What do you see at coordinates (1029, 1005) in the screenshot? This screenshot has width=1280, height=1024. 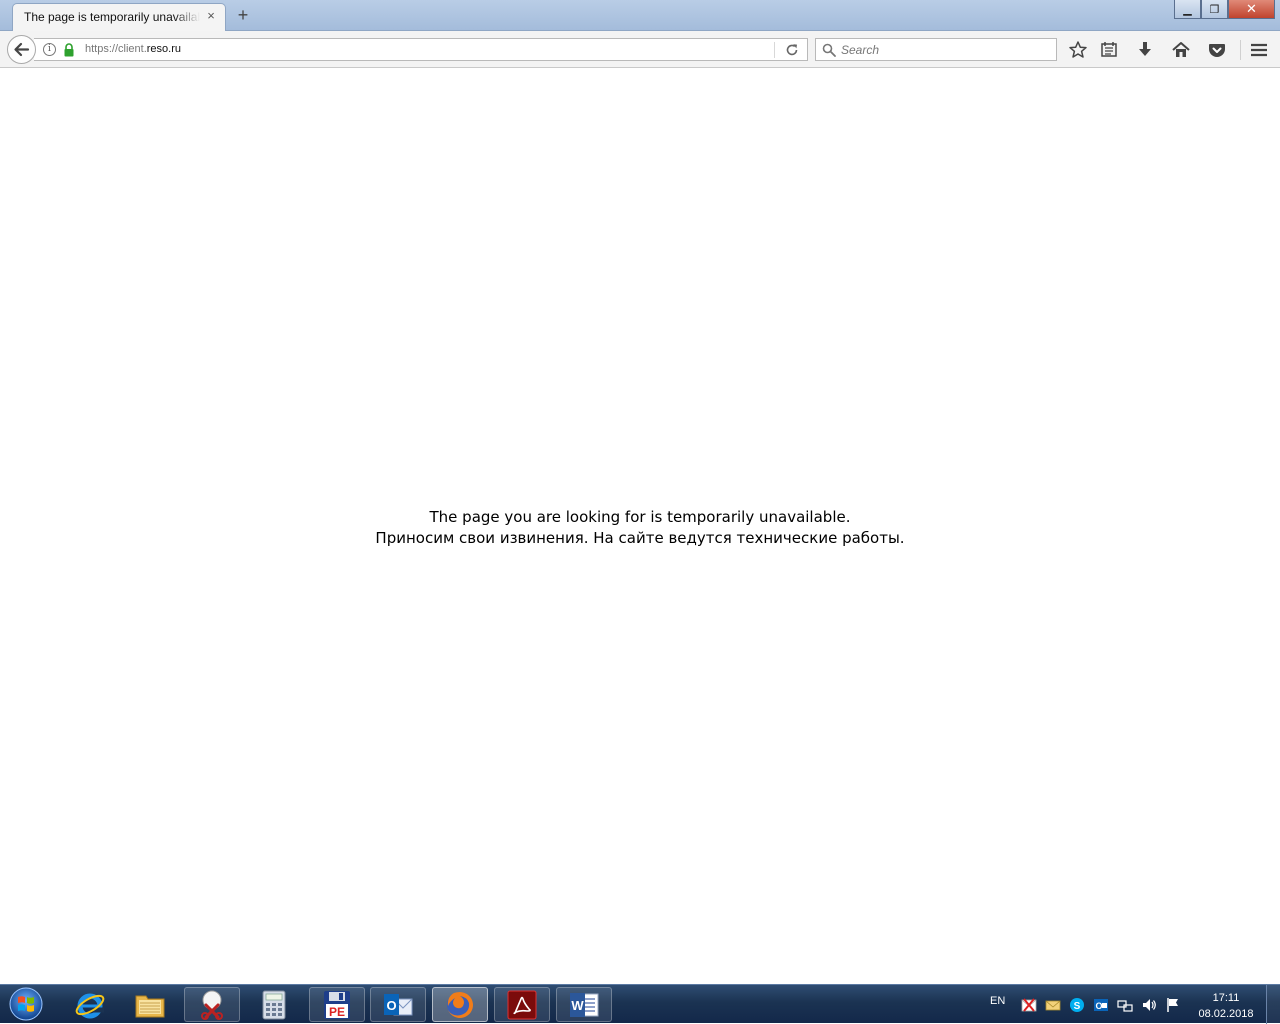 I see `antivirus-tray-icon` at bounding box center [1029, 1005].